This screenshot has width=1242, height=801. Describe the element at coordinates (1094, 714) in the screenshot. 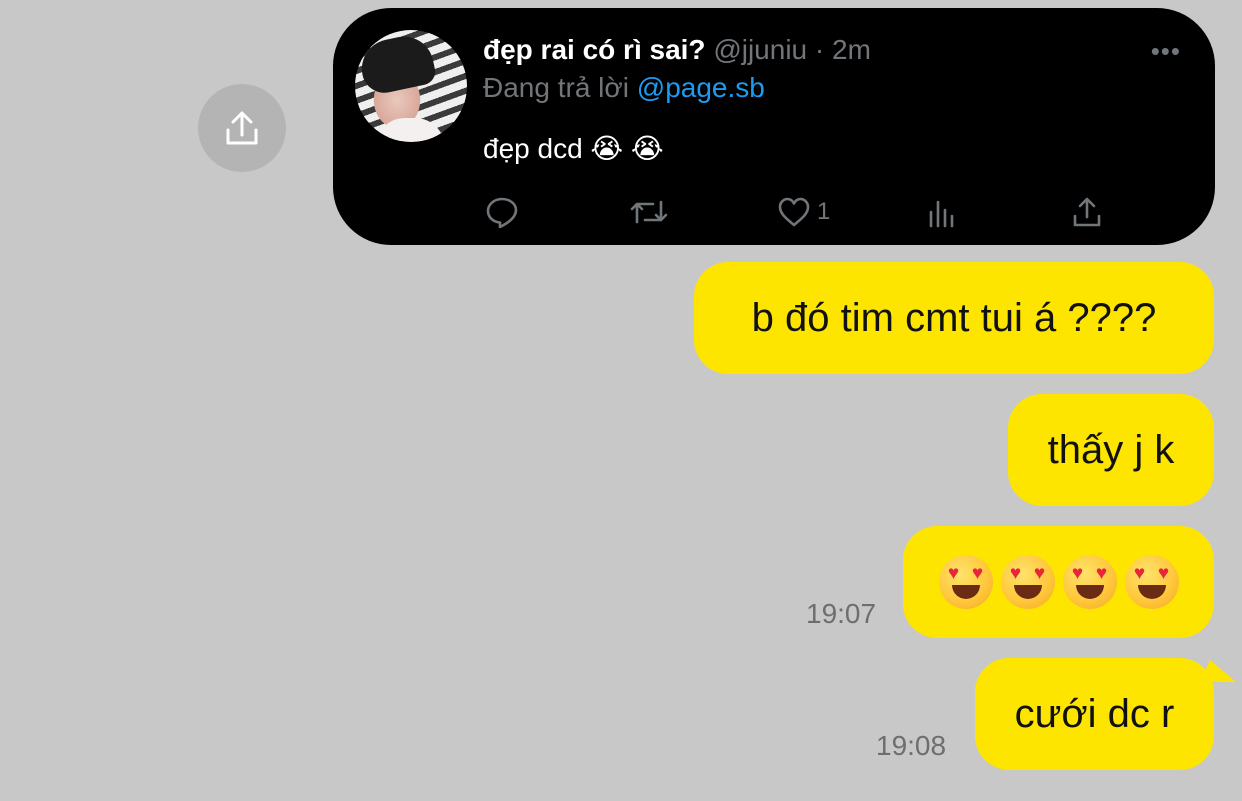

I see `message-bubble: cưới dc r` at that location.